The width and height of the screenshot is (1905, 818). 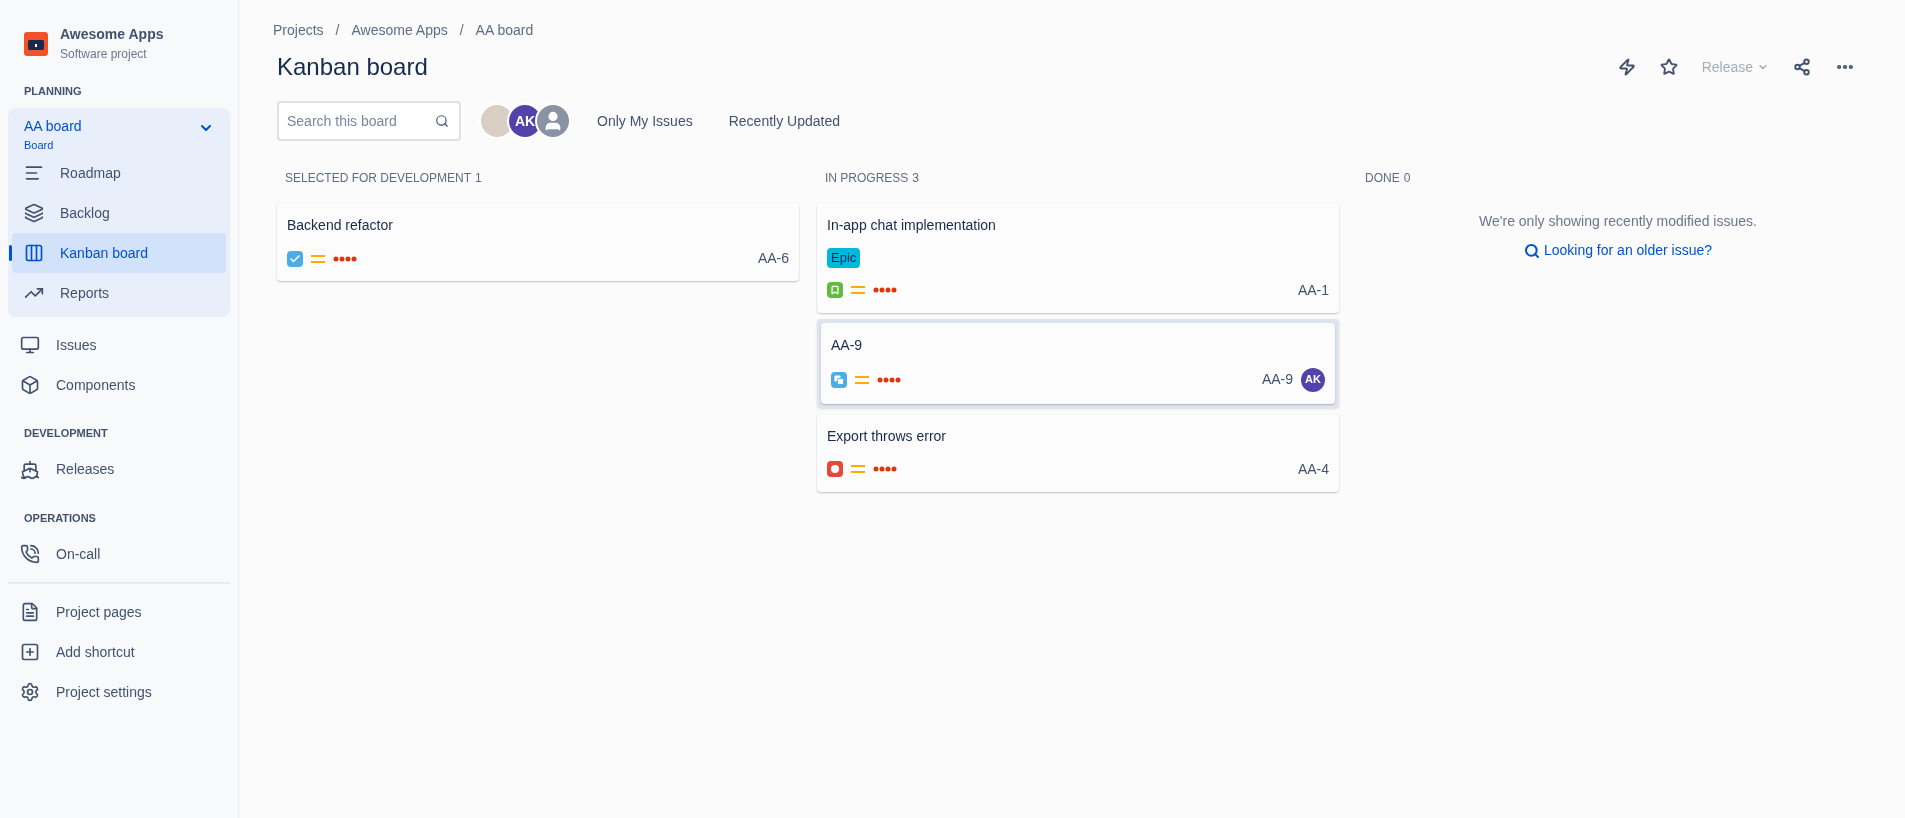 What do you see at coordinates (119, 213) in the screenshot?
I see `sidebar-item: Backlog` at bounding box center [119, 213].